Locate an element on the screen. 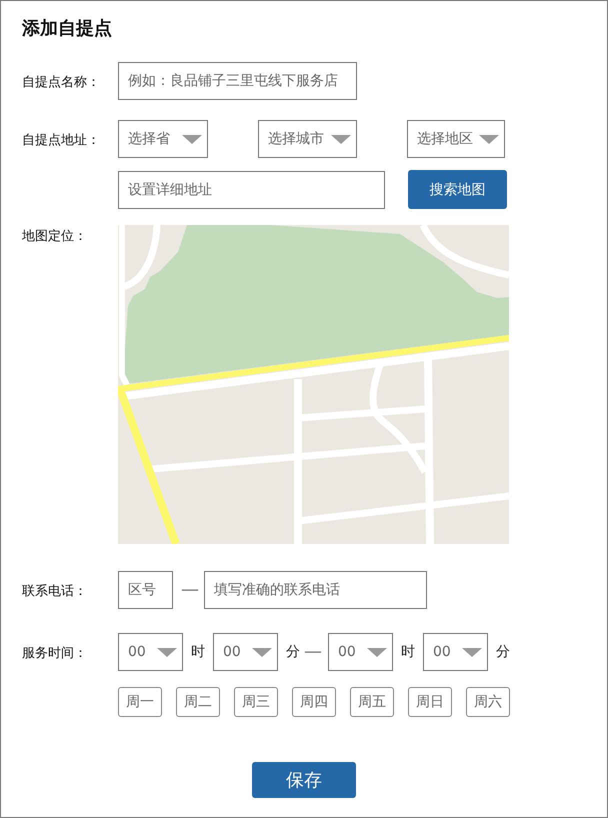 Image resolution: width=608 pixels, height=818 pixels. weekday-toggle: 周一 is located at coordinates (140, 702).